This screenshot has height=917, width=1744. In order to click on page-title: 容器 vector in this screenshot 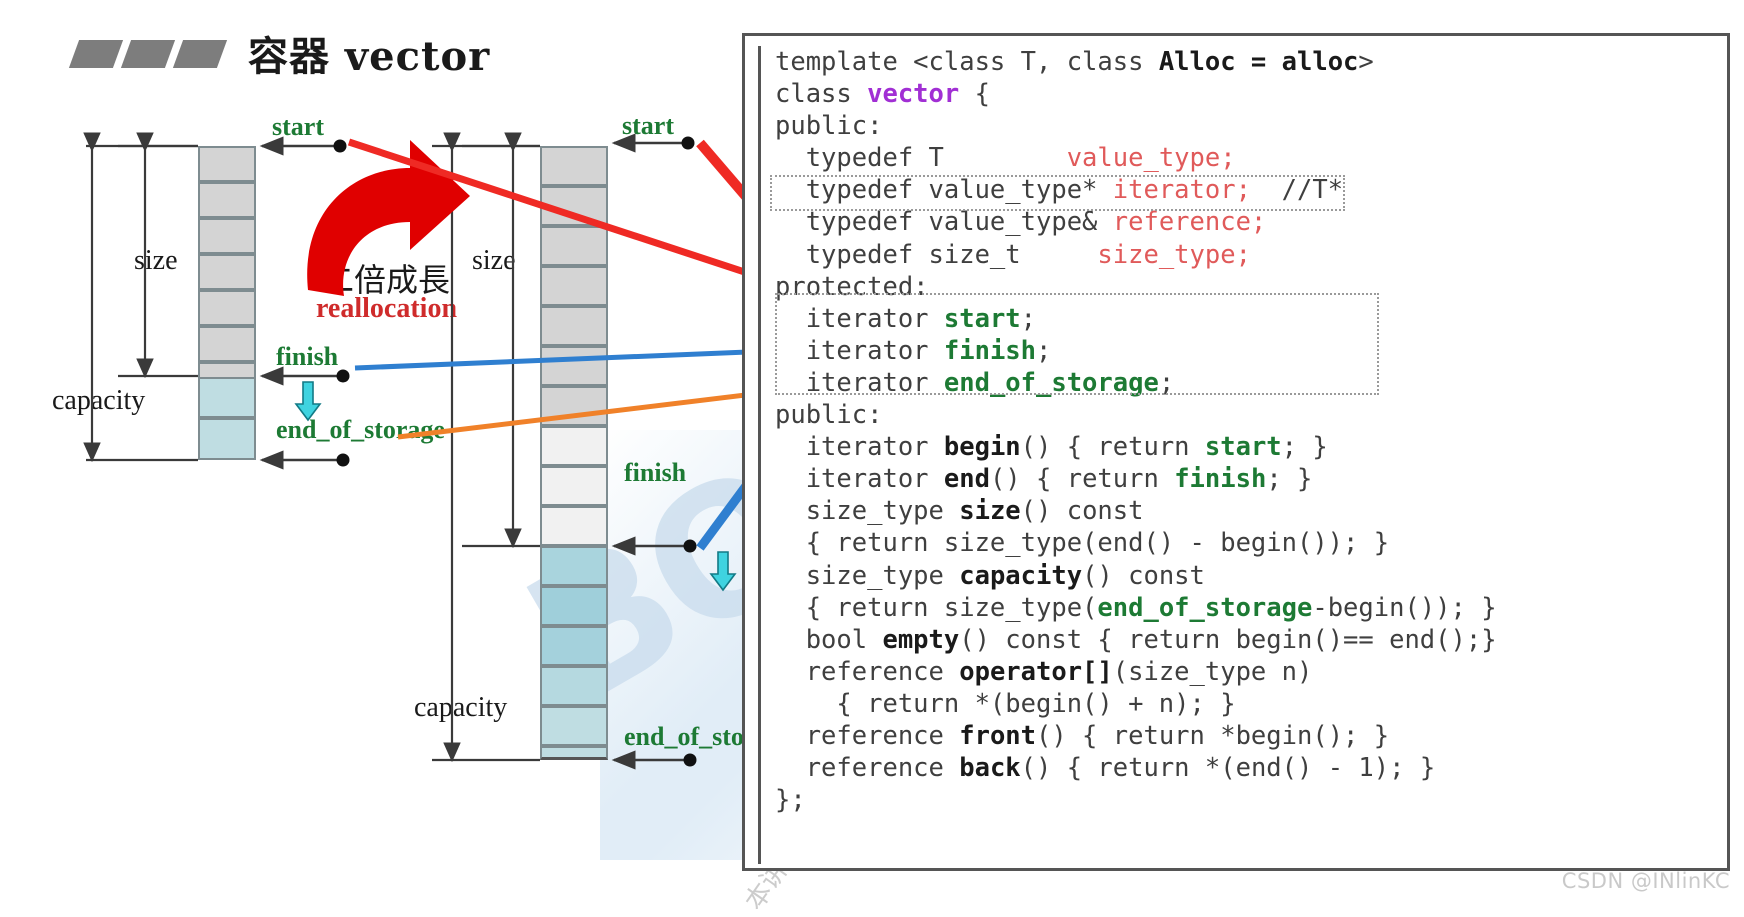, I will do `click(369, 56)`.